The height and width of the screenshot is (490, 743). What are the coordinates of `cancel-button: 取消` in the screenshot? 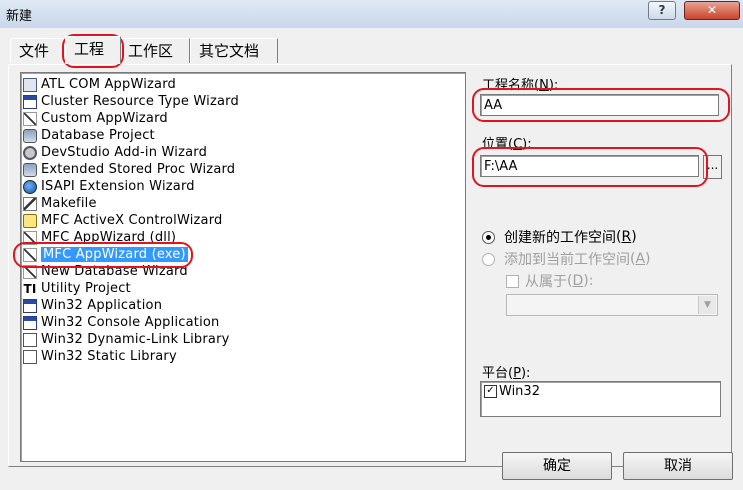 It's located at (678, 466).